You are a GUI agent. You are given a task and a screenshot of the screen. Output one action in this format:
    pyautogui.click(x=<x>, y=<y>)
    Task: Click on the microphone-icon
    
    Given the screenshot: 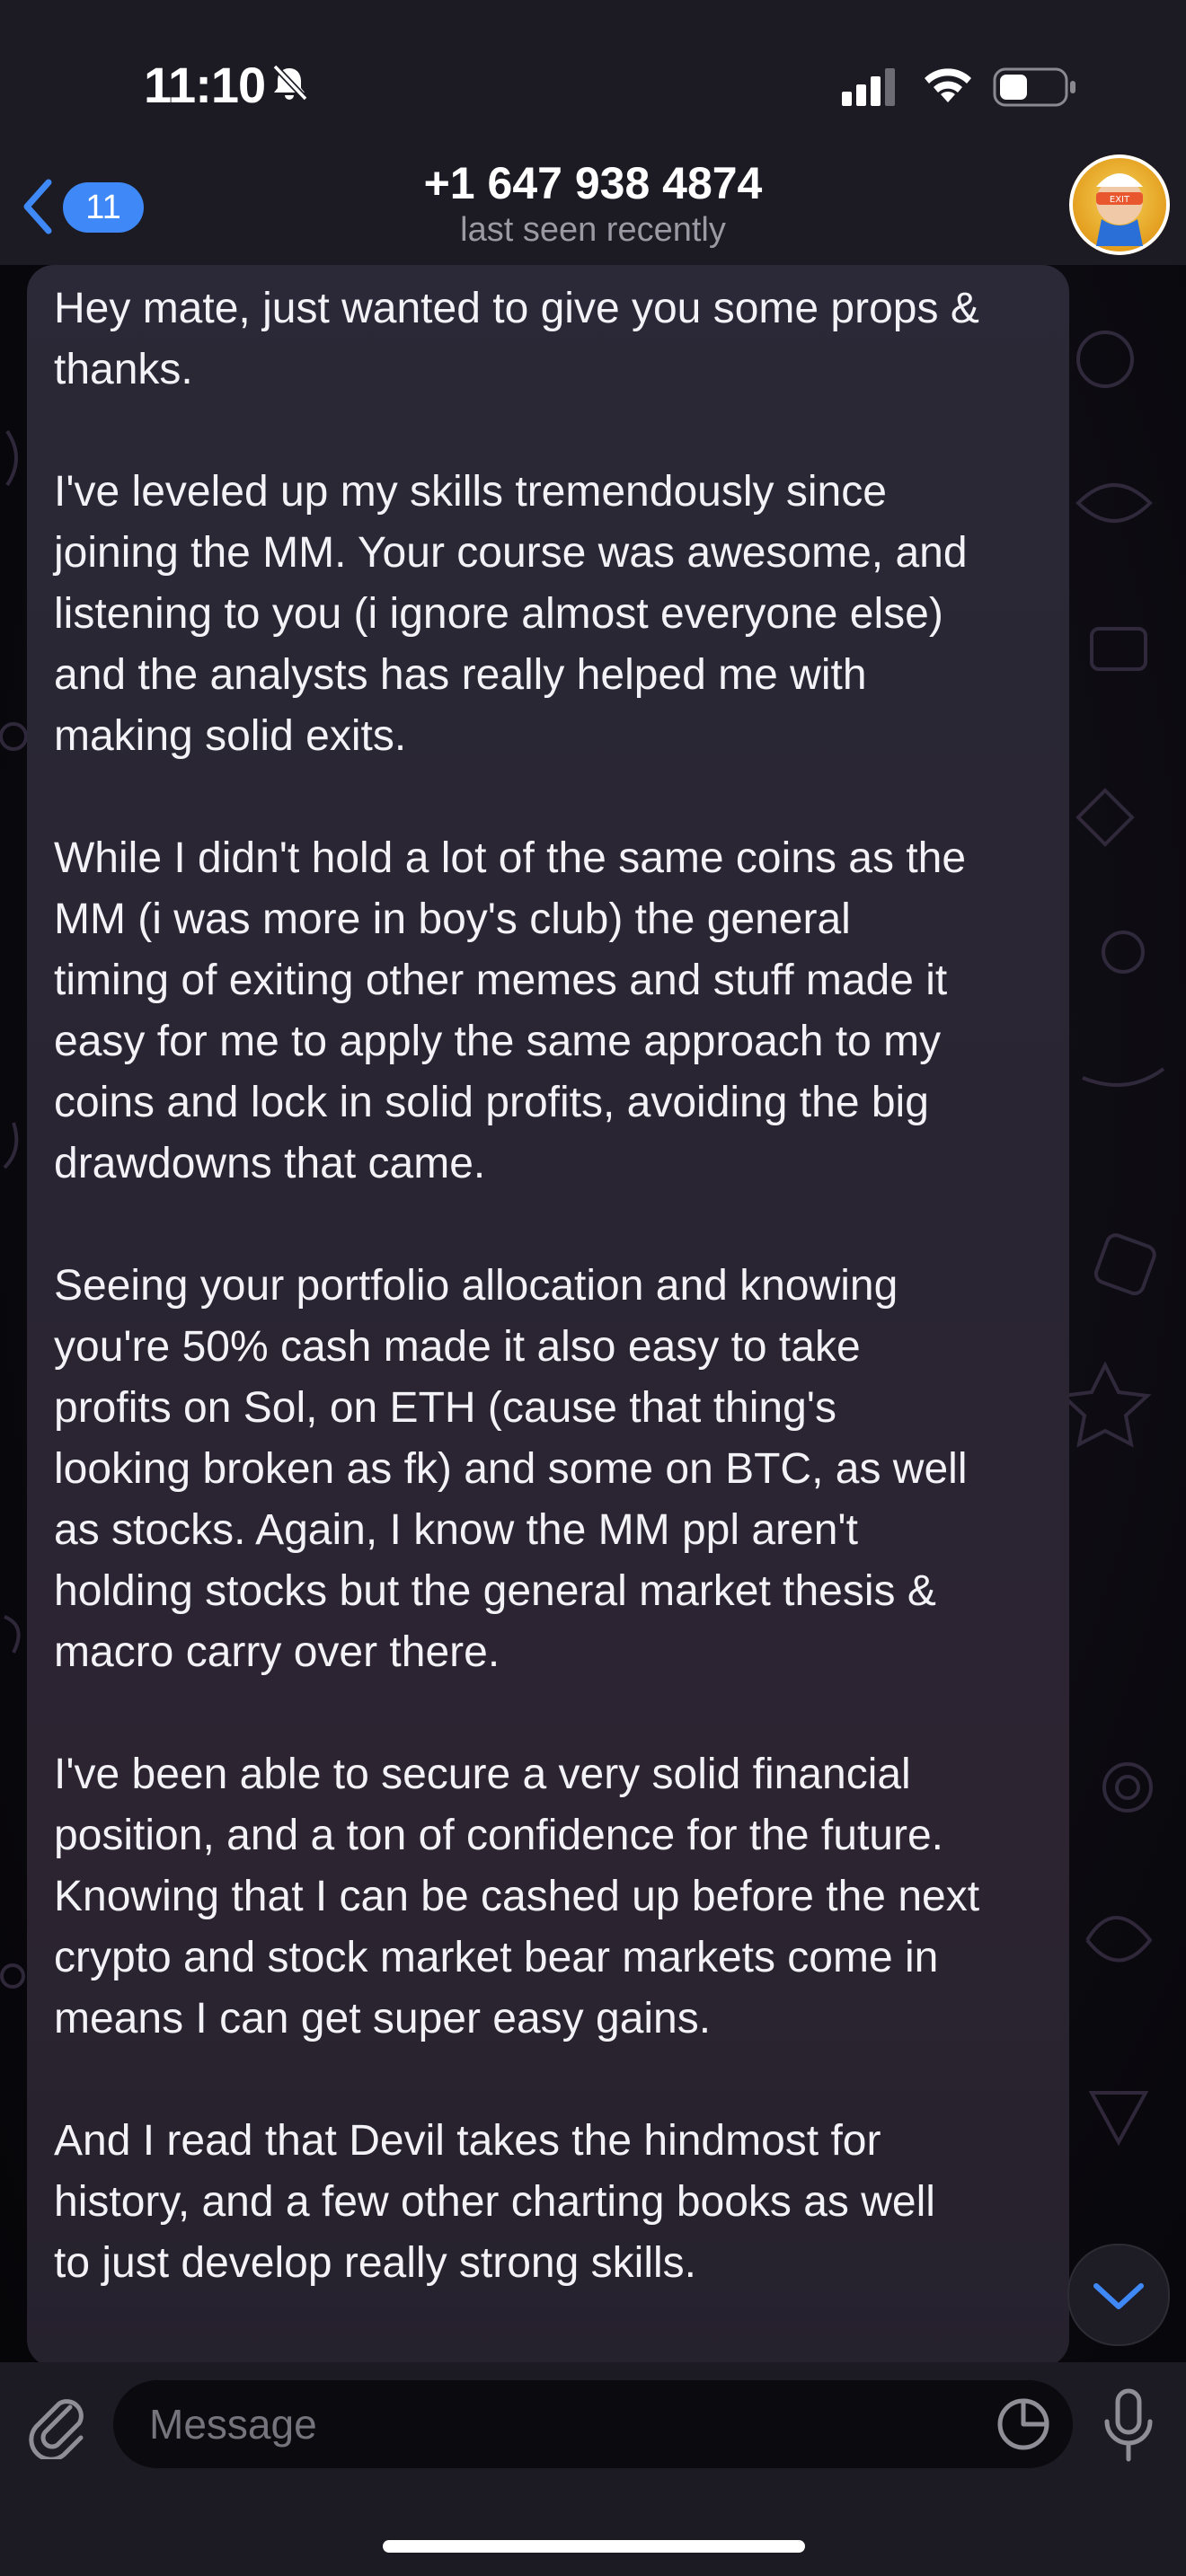 What is the action you would take?
    pyautogui.click(x=1128, y=2425)
    